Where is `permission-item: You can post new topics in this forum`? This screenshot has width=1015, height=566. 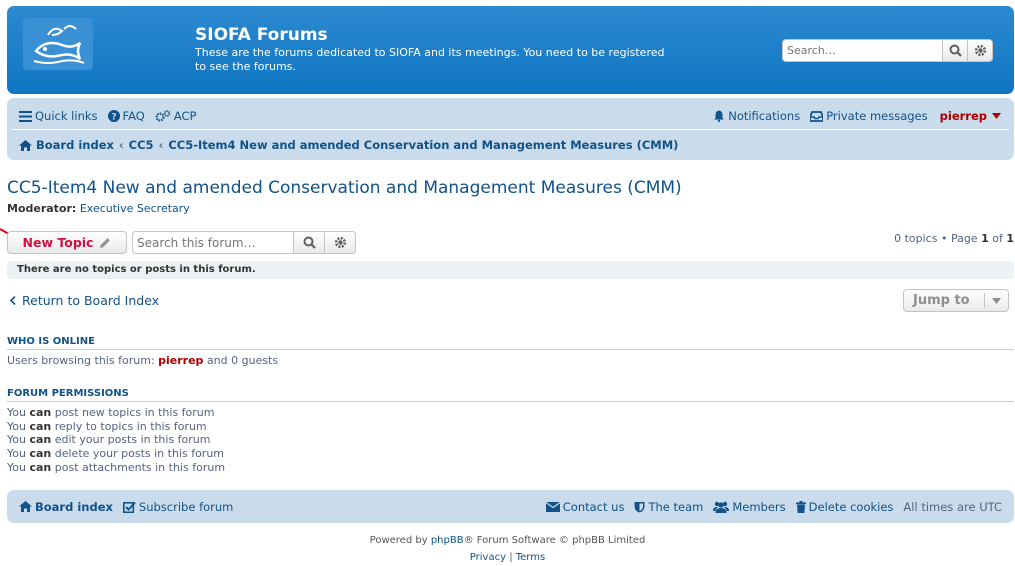 permission-item: You can post new topics in this forum is located at coordinates (111, 412).